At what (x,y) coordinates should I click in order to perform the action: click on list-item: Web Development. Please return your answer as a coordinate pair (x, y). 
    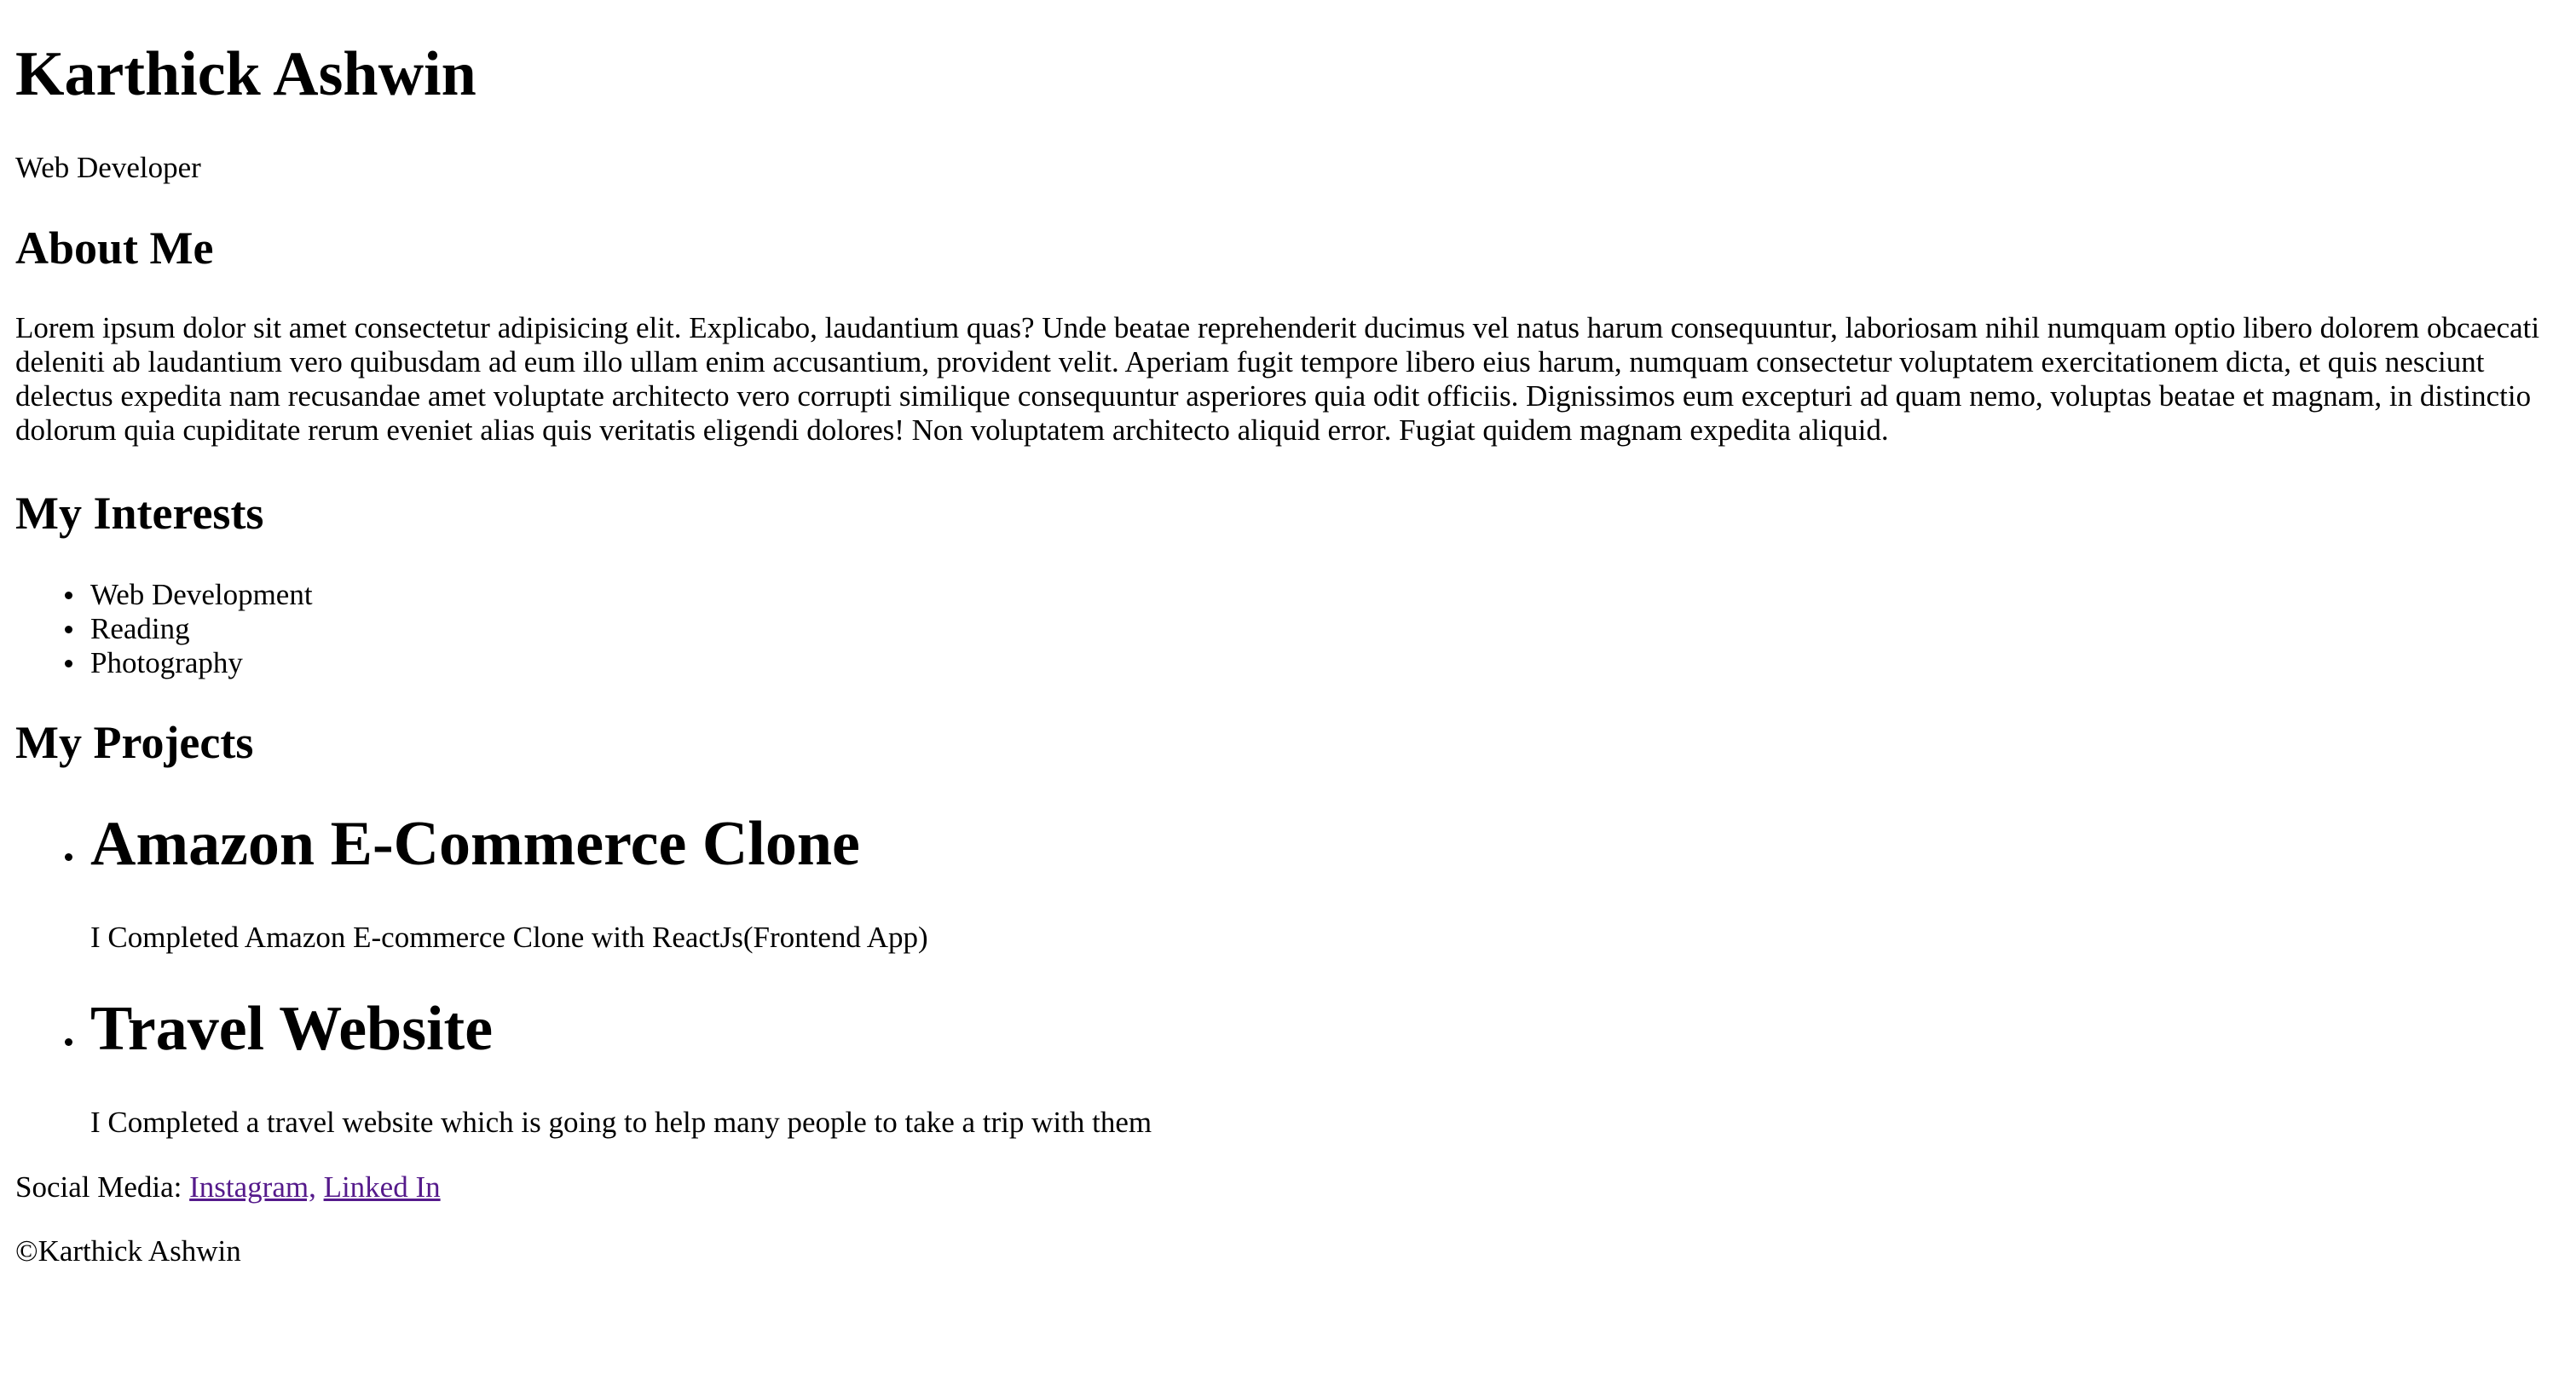
    Looking at the image, I should click on (156, 595).